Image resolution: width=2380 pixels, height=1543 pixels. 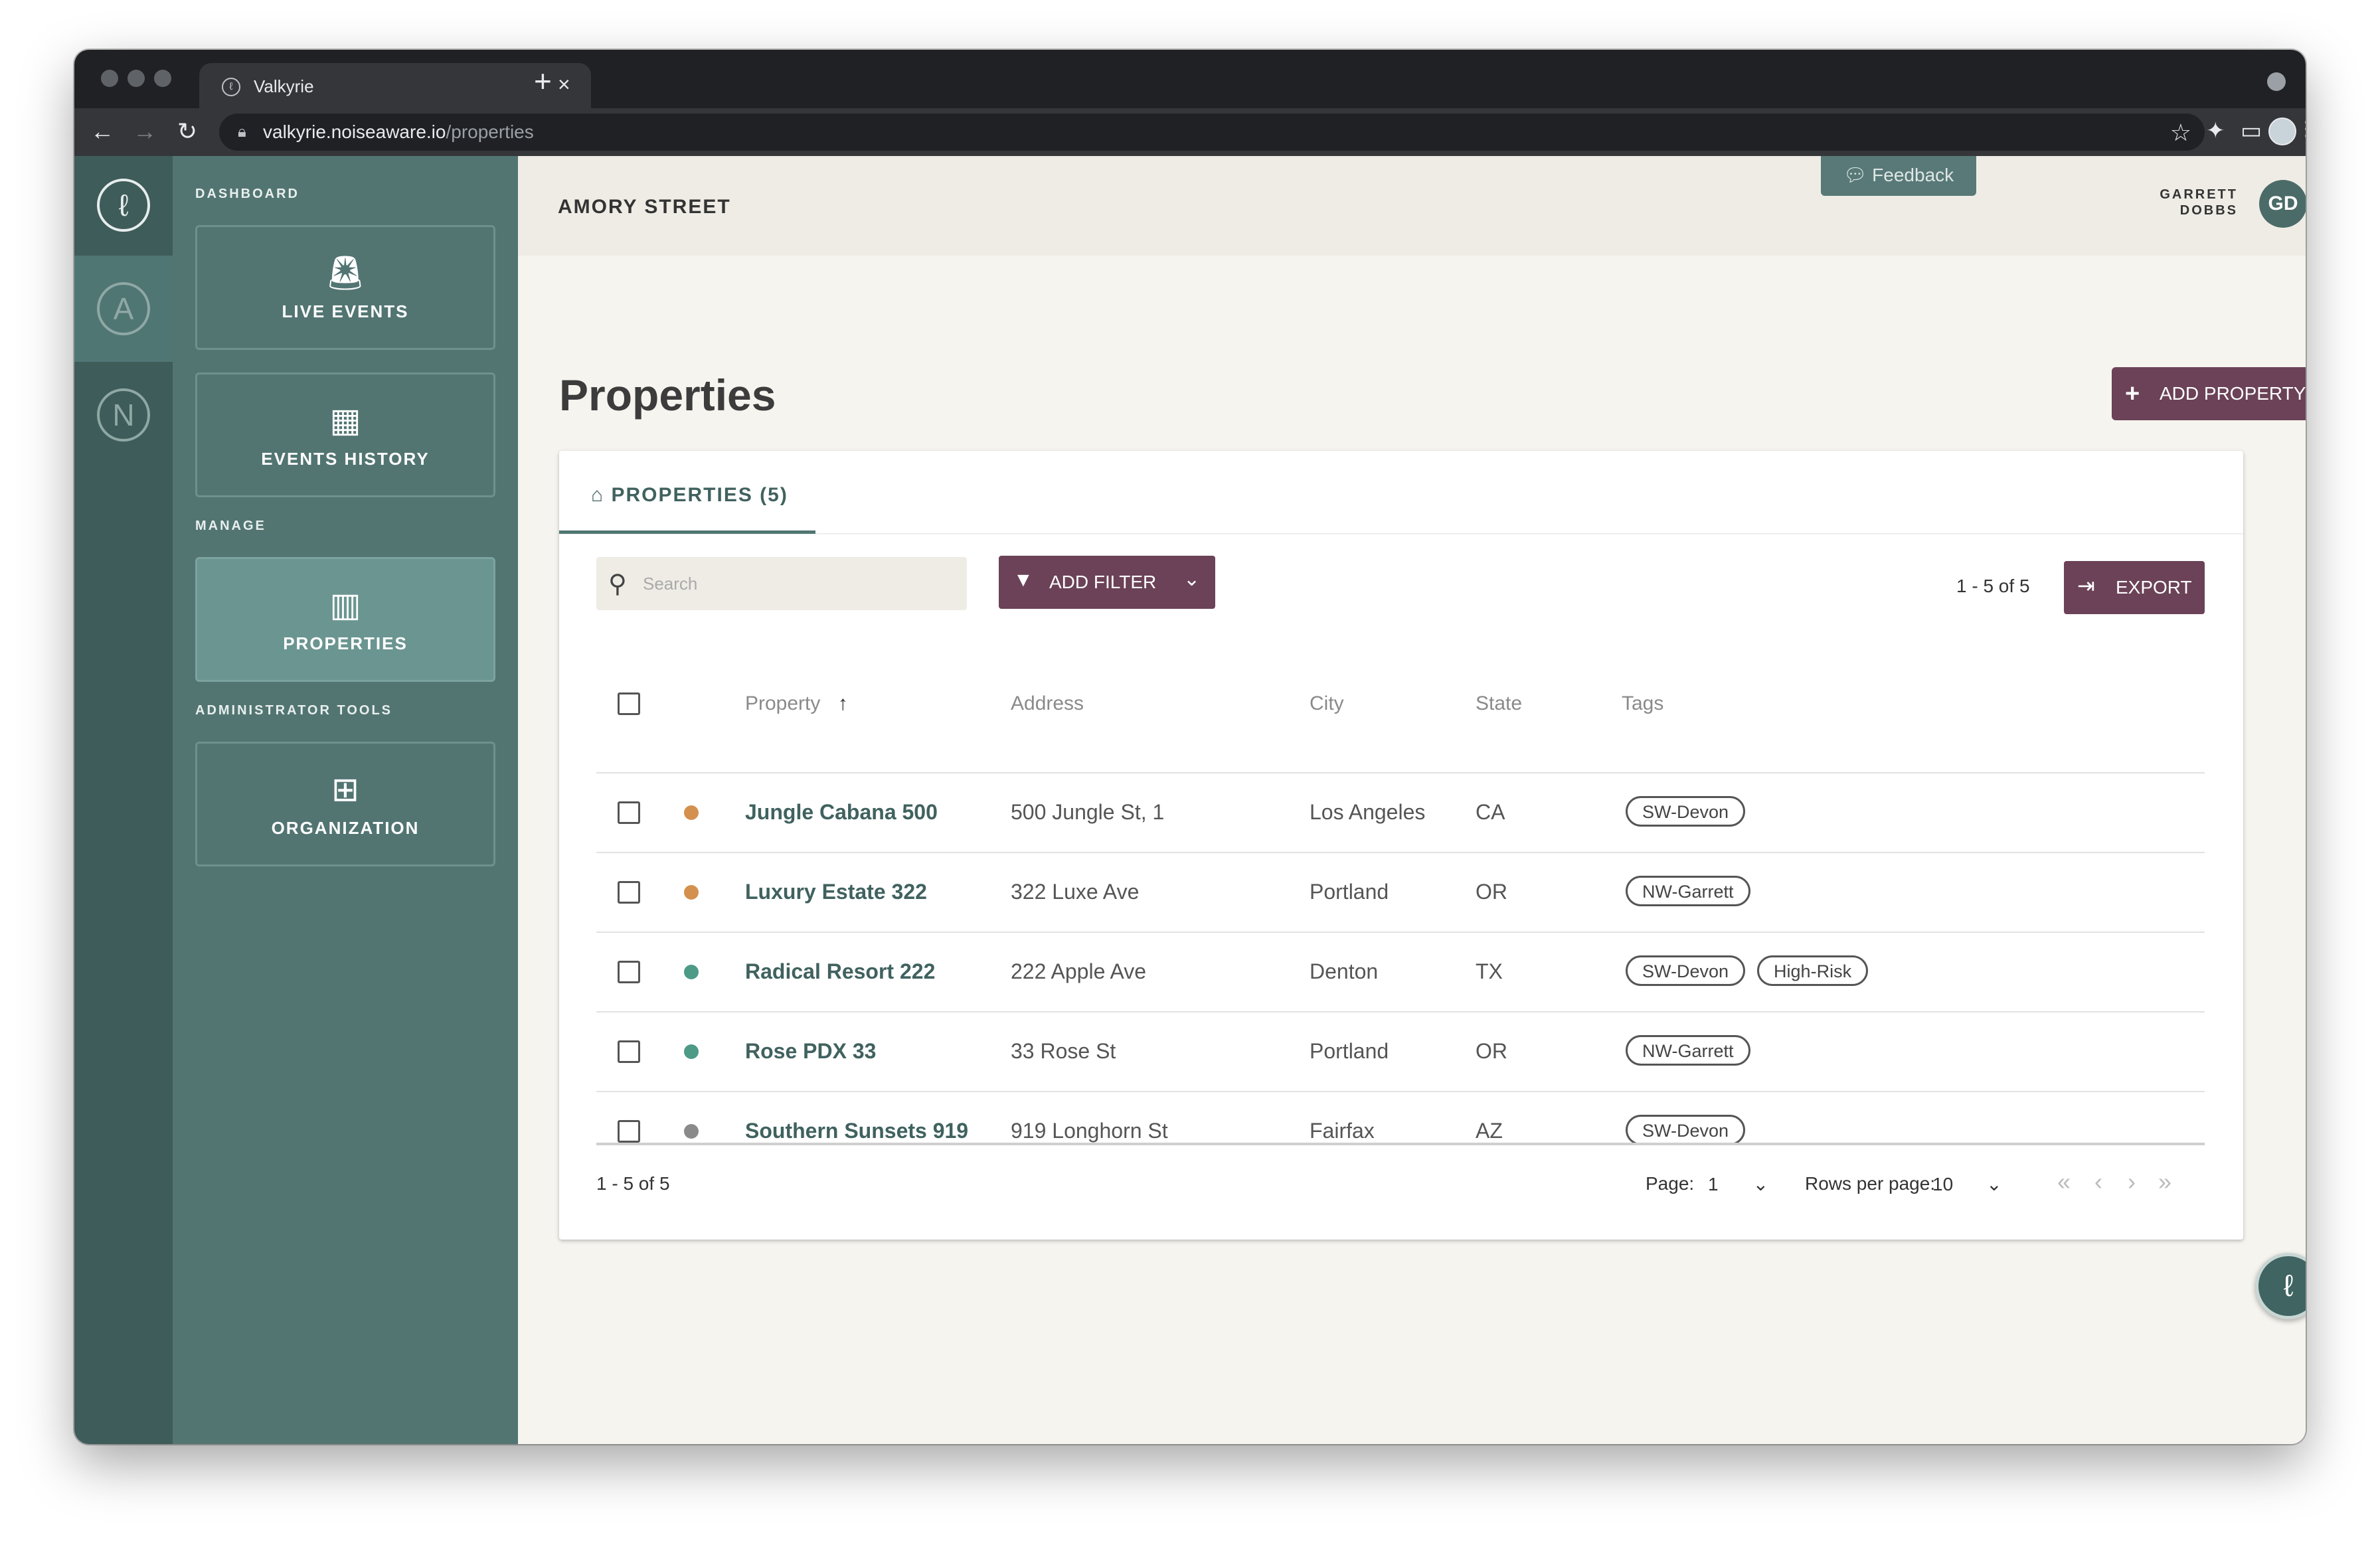 What do you see at coordinates (345, 604) in the screenshot?
I see `building-icon: ▥` at bounding box center [345, 604].